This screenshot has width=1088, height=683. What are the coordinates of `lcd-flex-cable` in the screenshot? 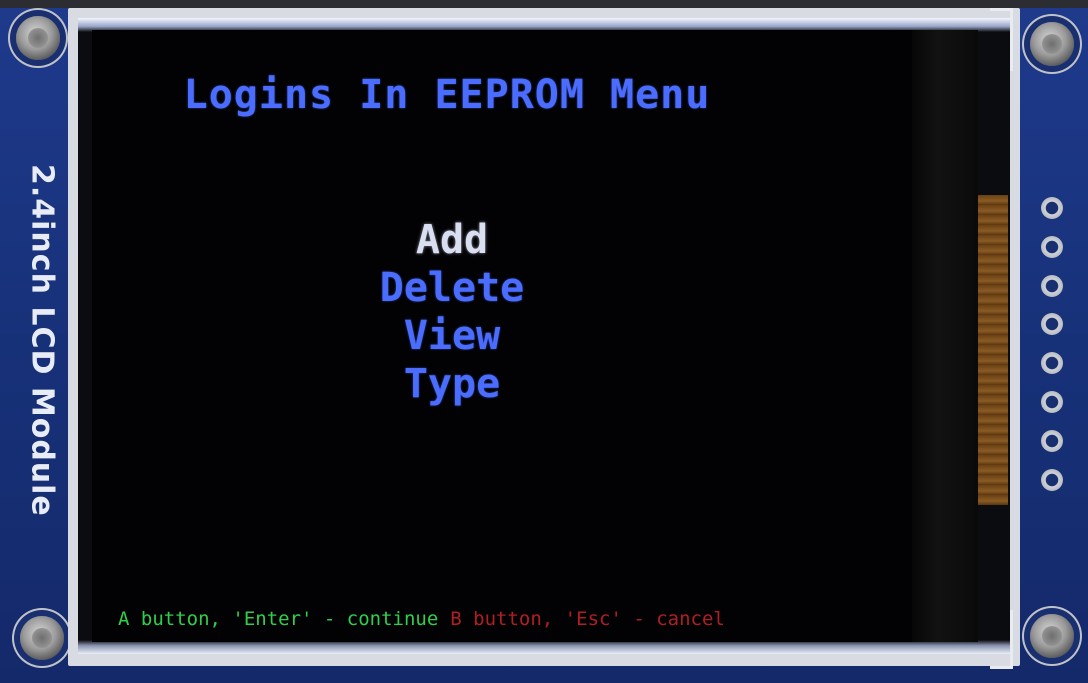 It's located at (993, 350).